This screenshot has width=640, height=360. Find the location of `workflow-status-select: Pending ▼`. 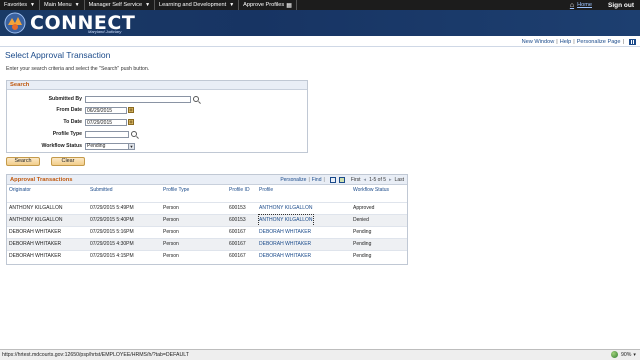

workflow-status-select: Pending ▼ is located at coordinates (110, 146).